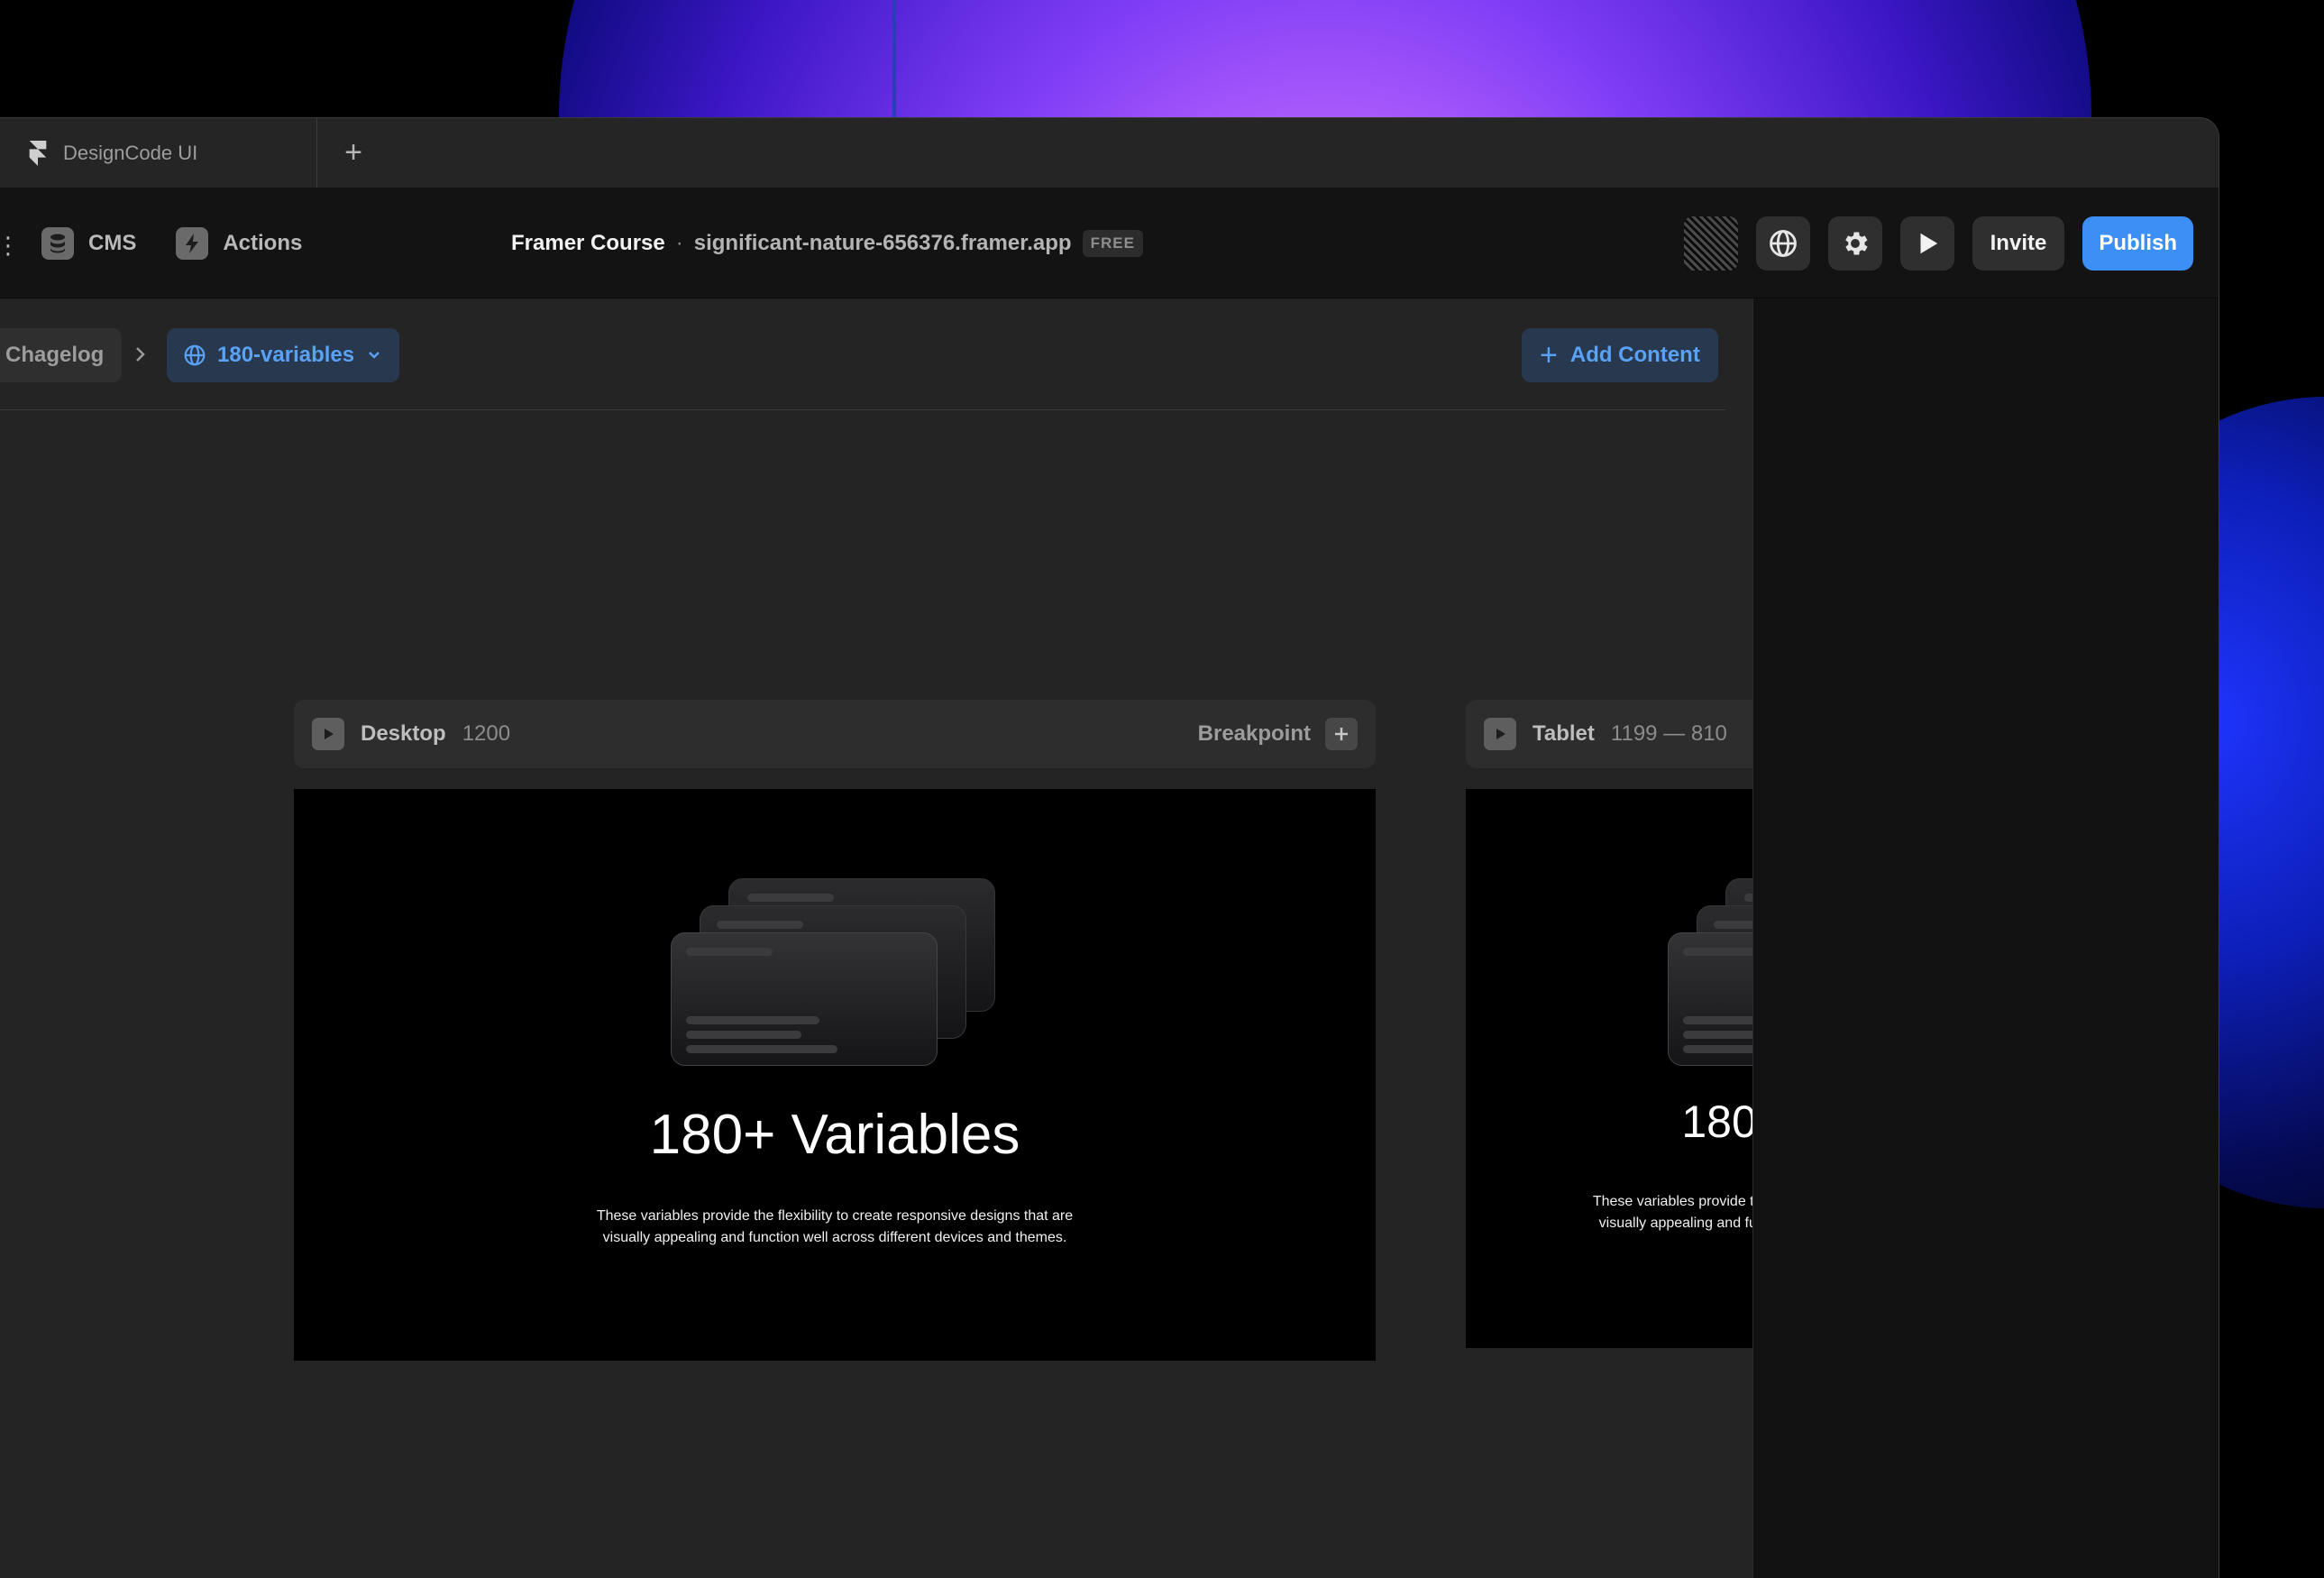 The height and width of the screenshot is (1578, 2324). What do you see at coordinates (1254, 733) in the screenshot?
I see `breakpoint-label: Breakpoint` at bounding box center [1254, 733].